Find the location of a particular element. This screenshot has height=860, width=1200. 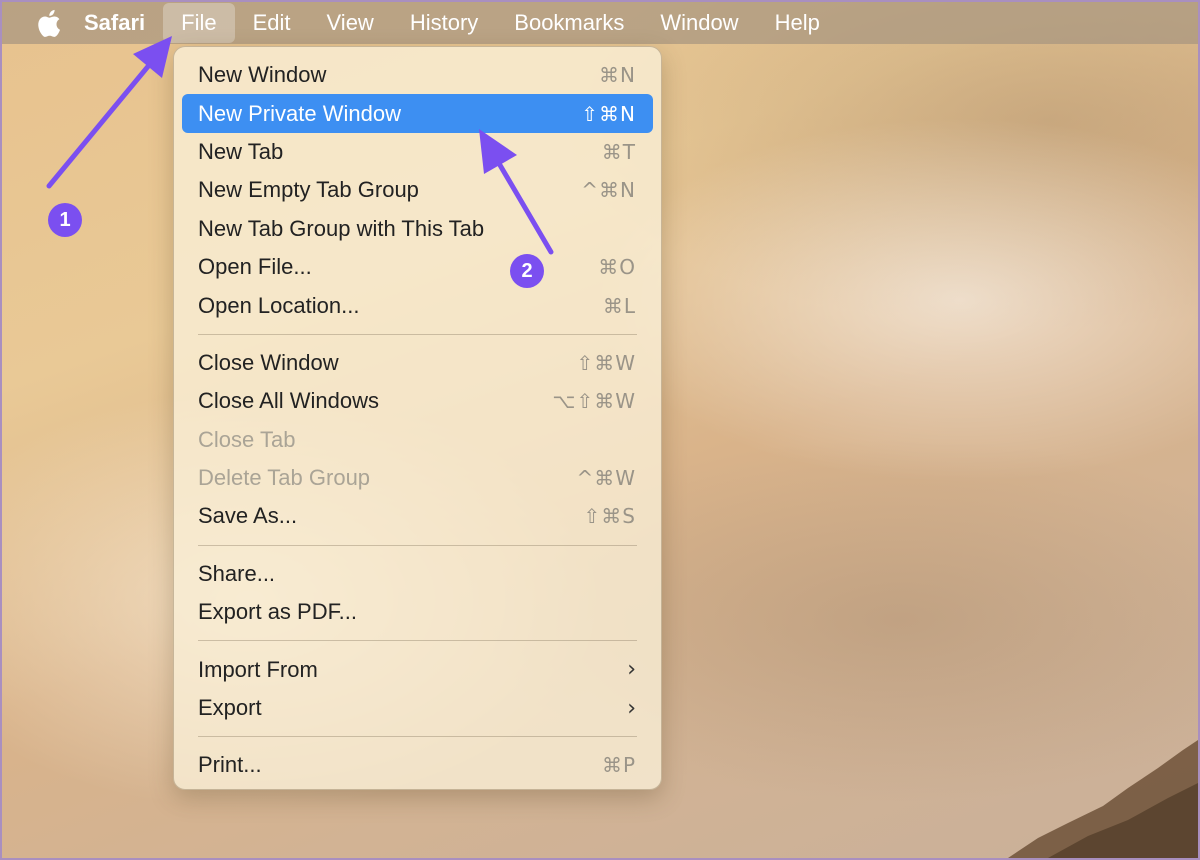

menu-item-label: New Window is located at coordinates (262, 75).